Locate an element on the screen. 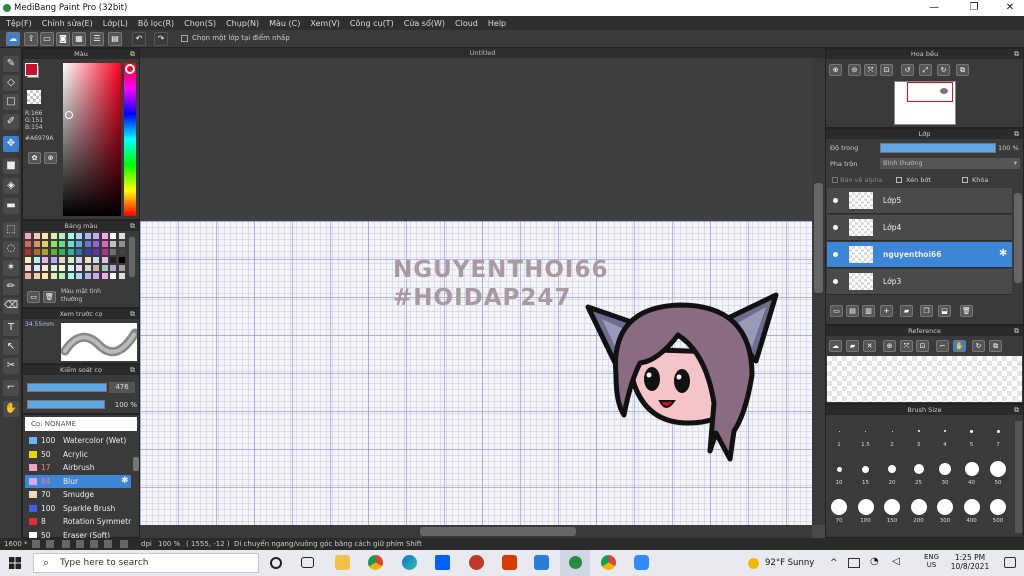 The height and width of the screenshot is (576, 1024). add-layer-menu-icon: + is located at coordinates (886, 311).